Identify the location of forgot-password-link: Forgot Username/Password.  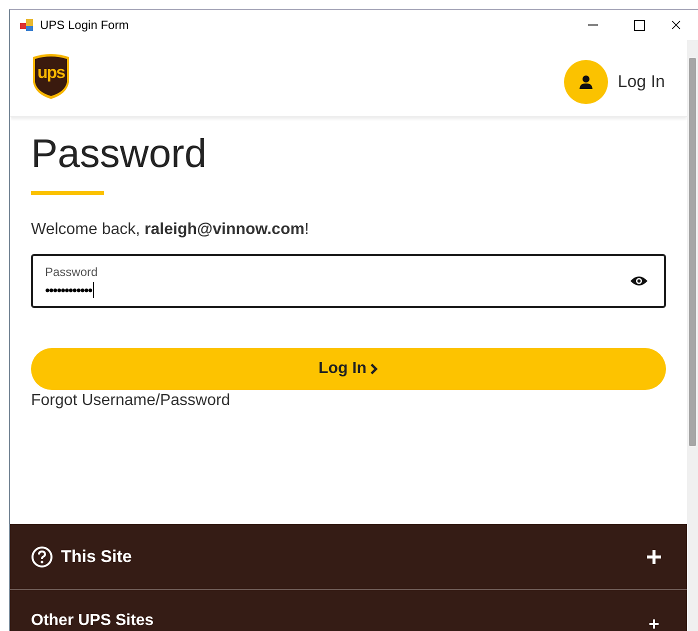
(130, 401).